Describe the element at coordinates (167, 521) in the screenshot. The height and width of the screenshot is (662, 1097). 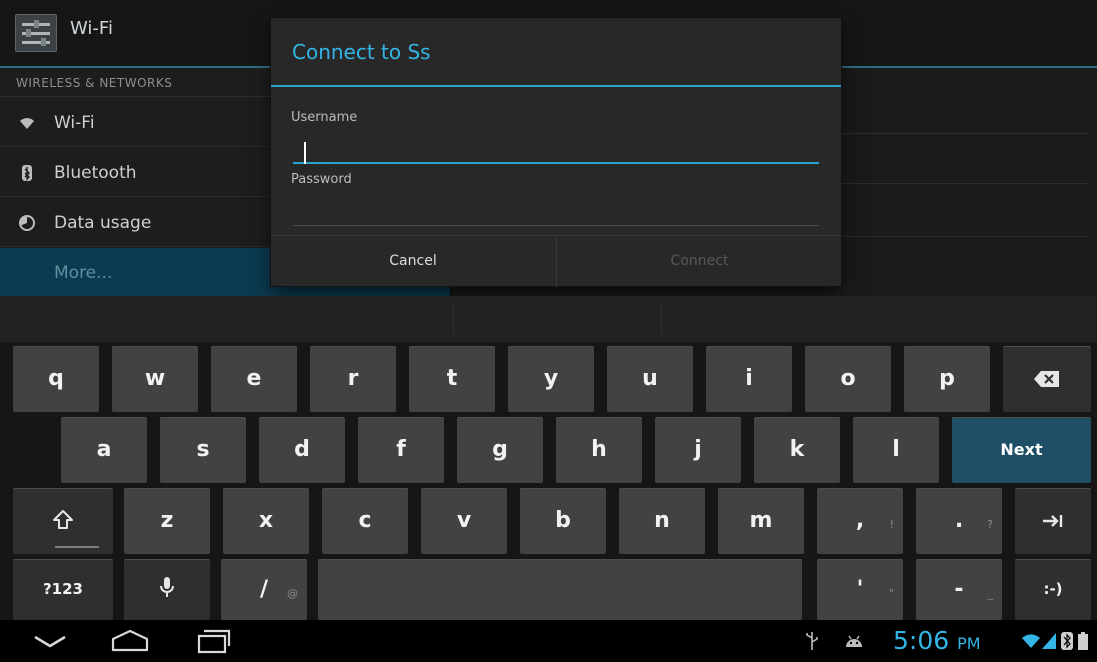
I see `key-z: z` at that location.